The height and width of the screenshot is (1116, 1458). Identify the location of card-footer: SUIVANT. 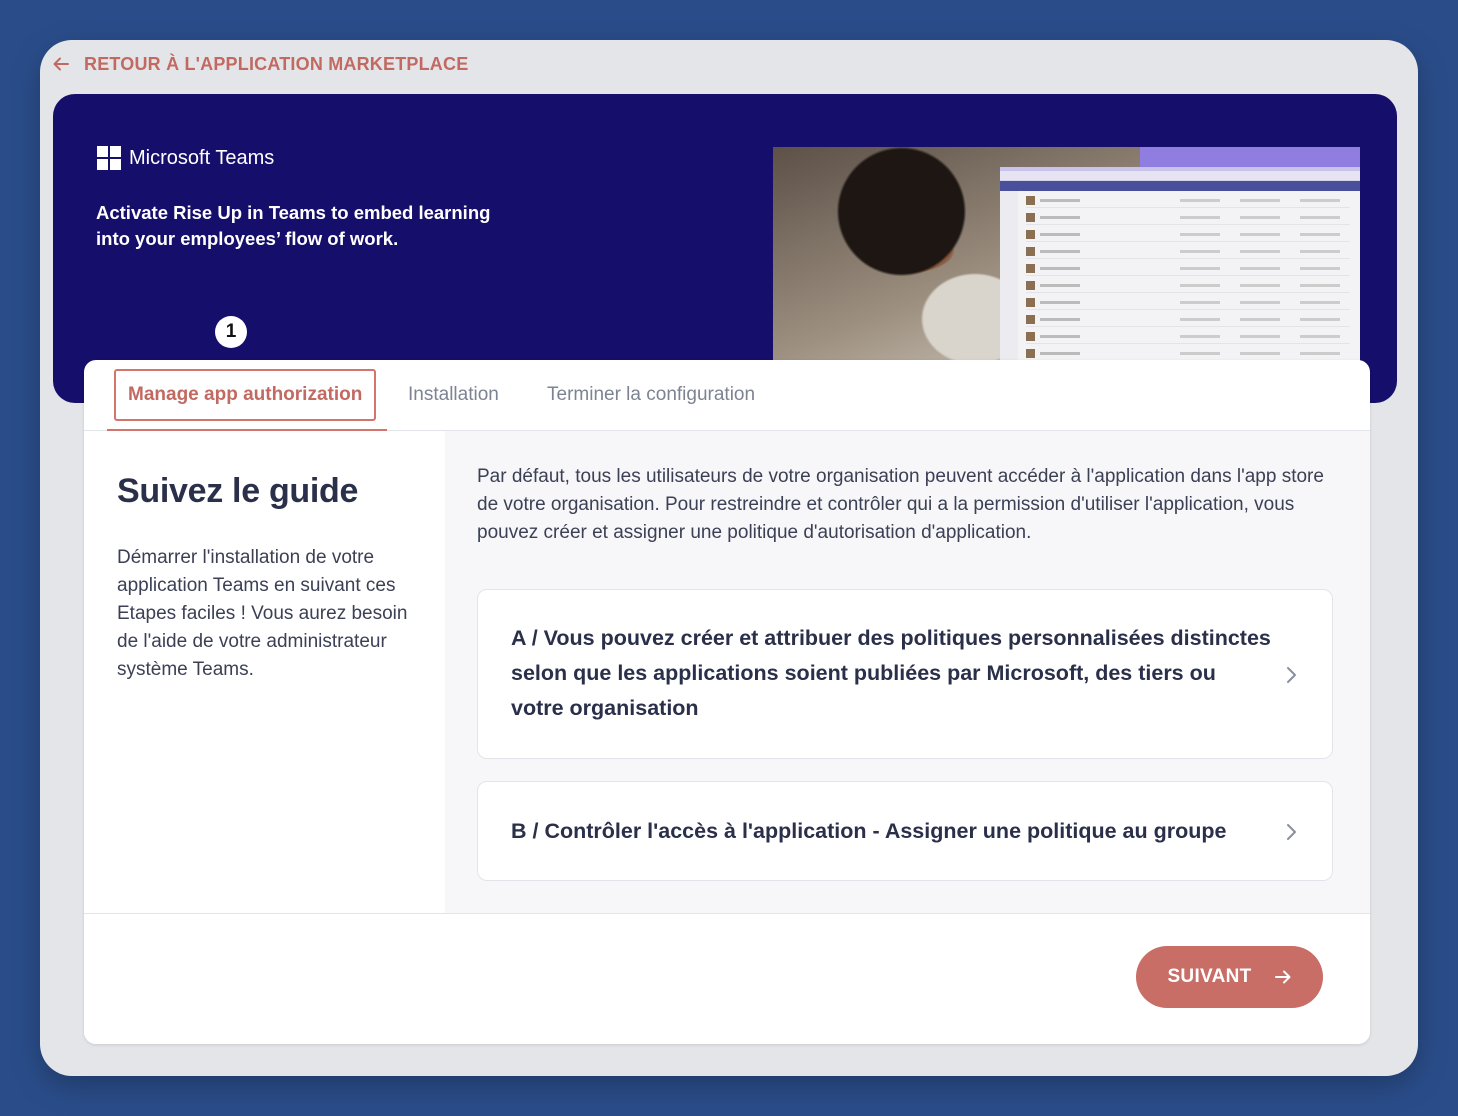
(727, 978).